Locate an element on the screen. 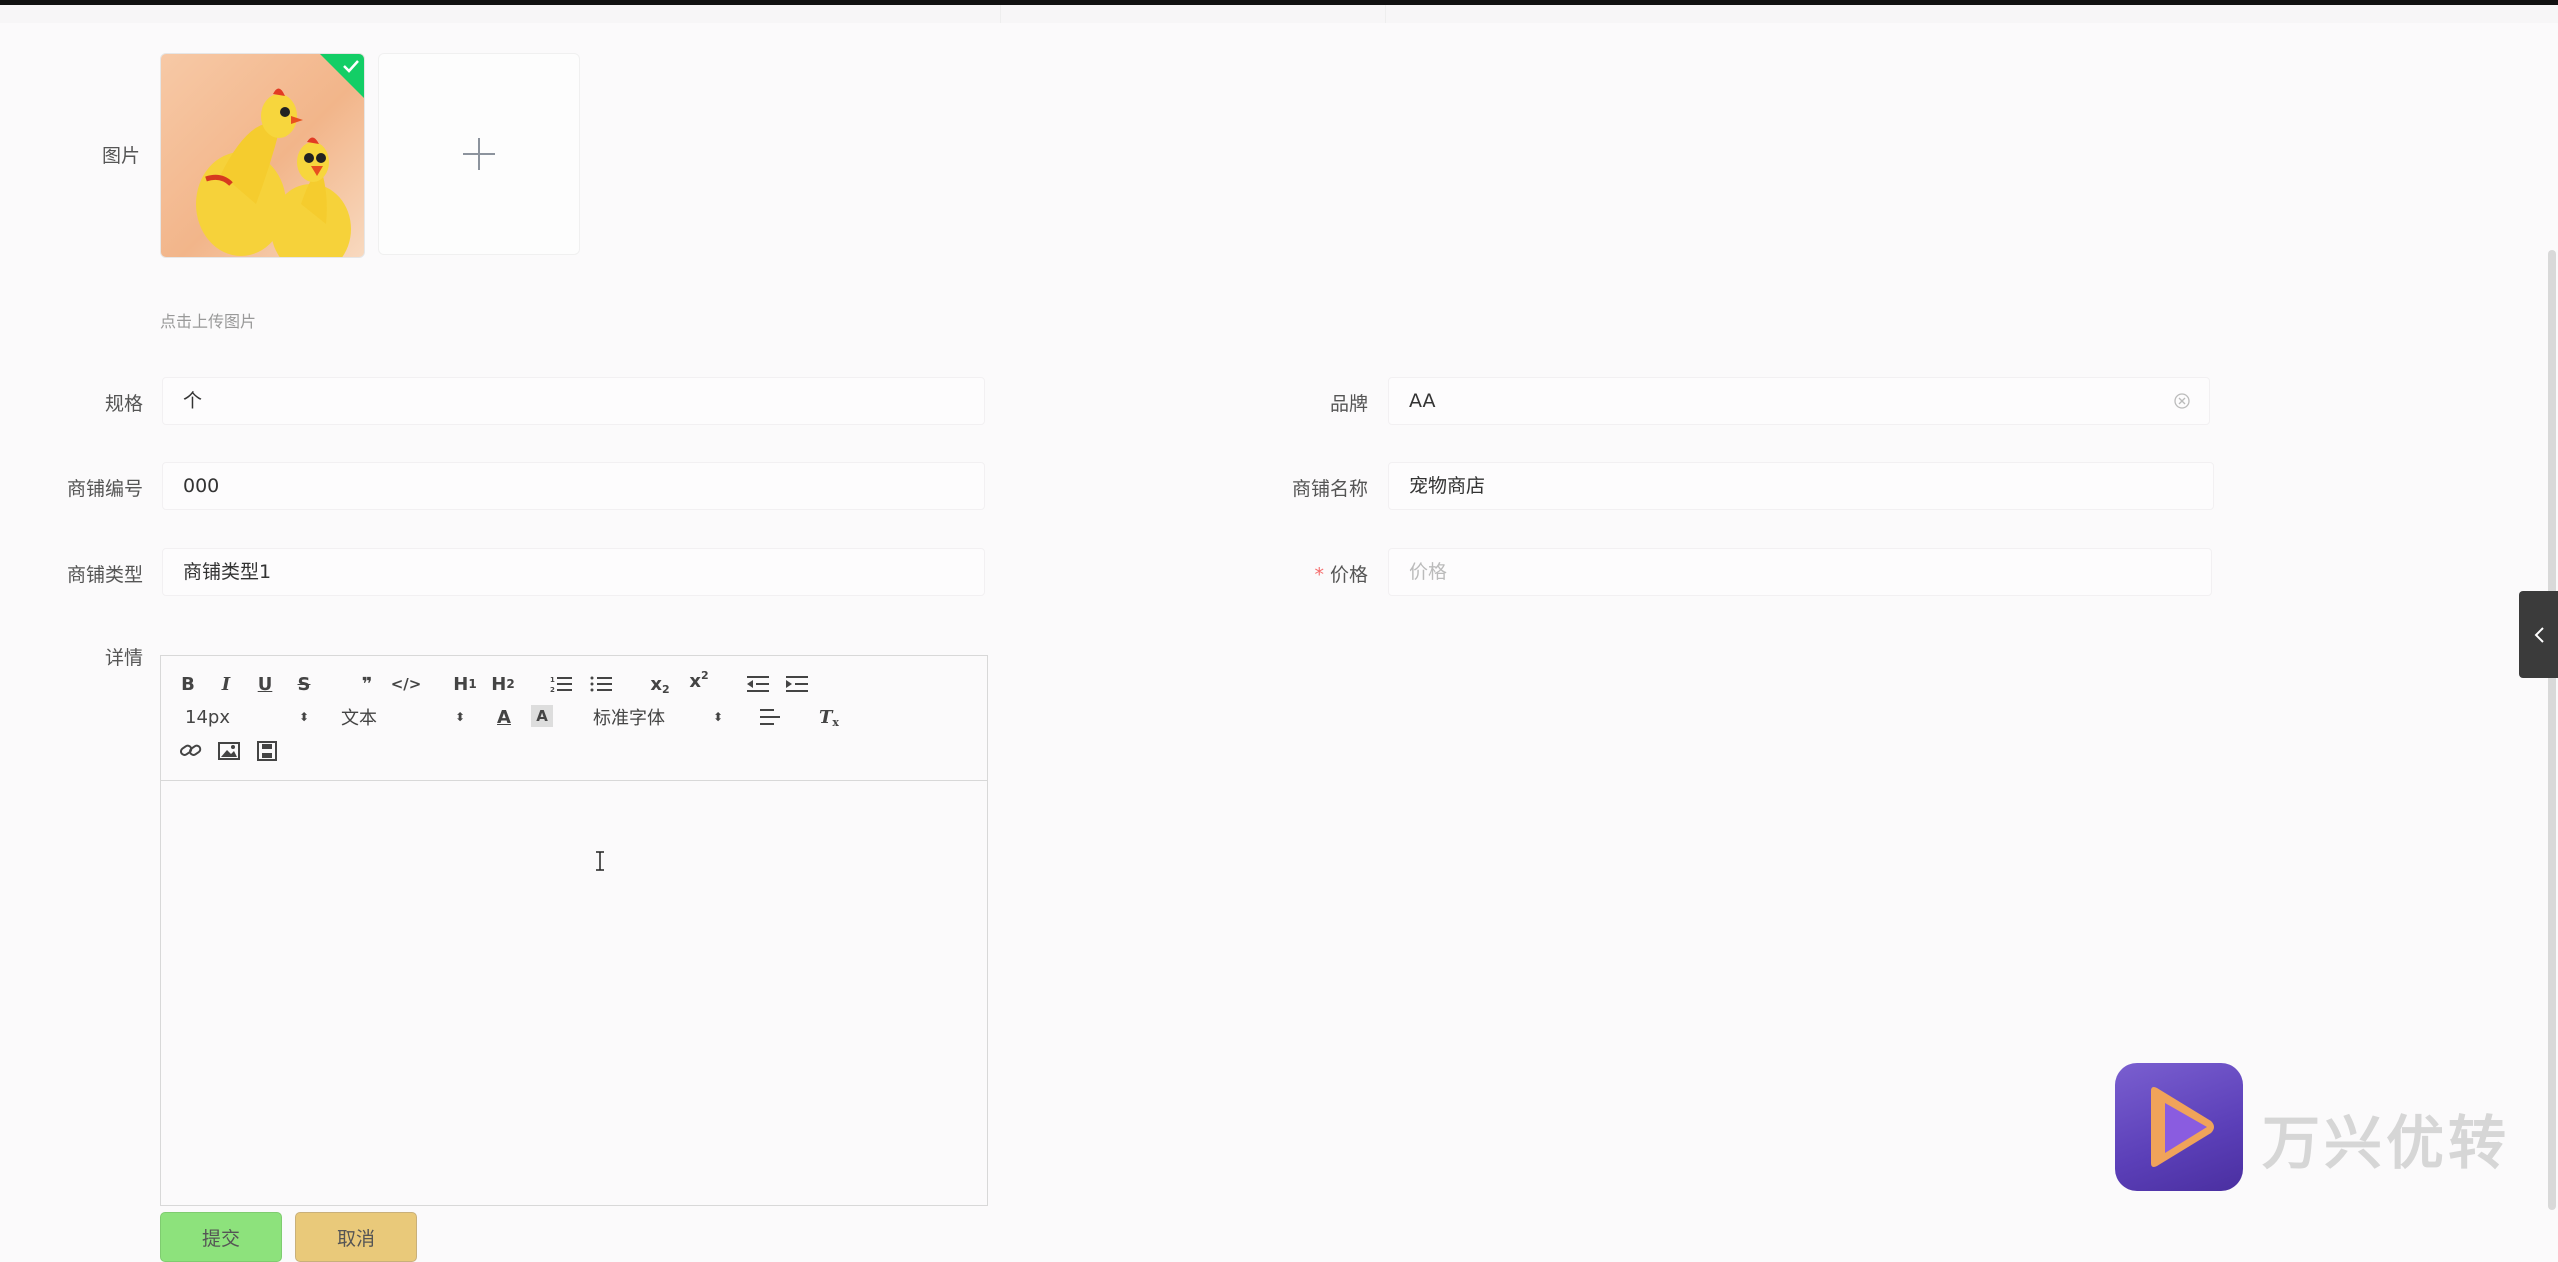  outdent-button is located at coordinates (758, 684).